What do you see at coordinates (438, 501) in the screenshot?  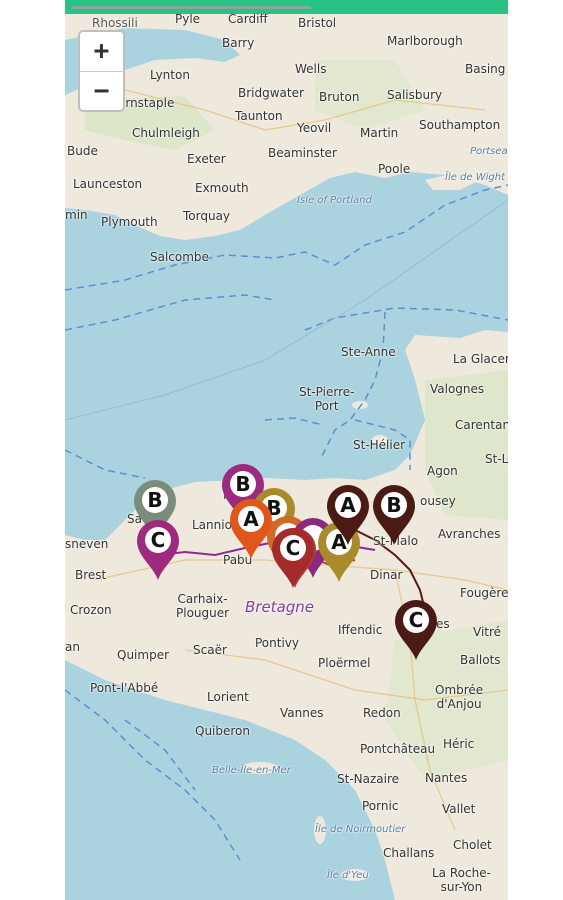 I see `place-label: ousey` at bounding box center [438, 501].